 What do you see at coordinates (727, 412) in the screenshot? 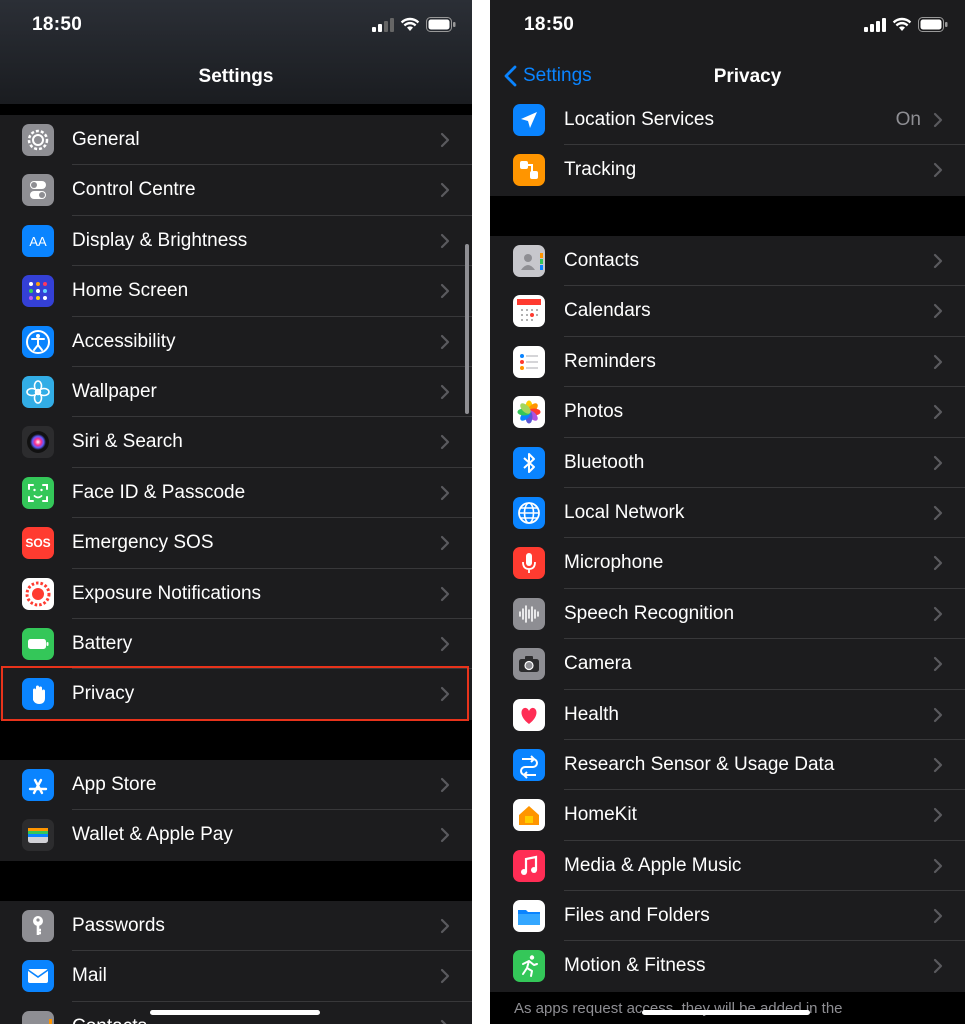
I see `settings-row-photos: Photos` at bounding box center [727, 412].